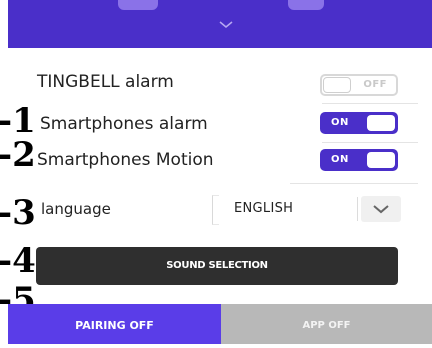 The height and width of the screenshot is (348, 432). What do you see at coordinates (357, 209) in the screenshot?
I see `select-separator` at bounding box center [357, 209].